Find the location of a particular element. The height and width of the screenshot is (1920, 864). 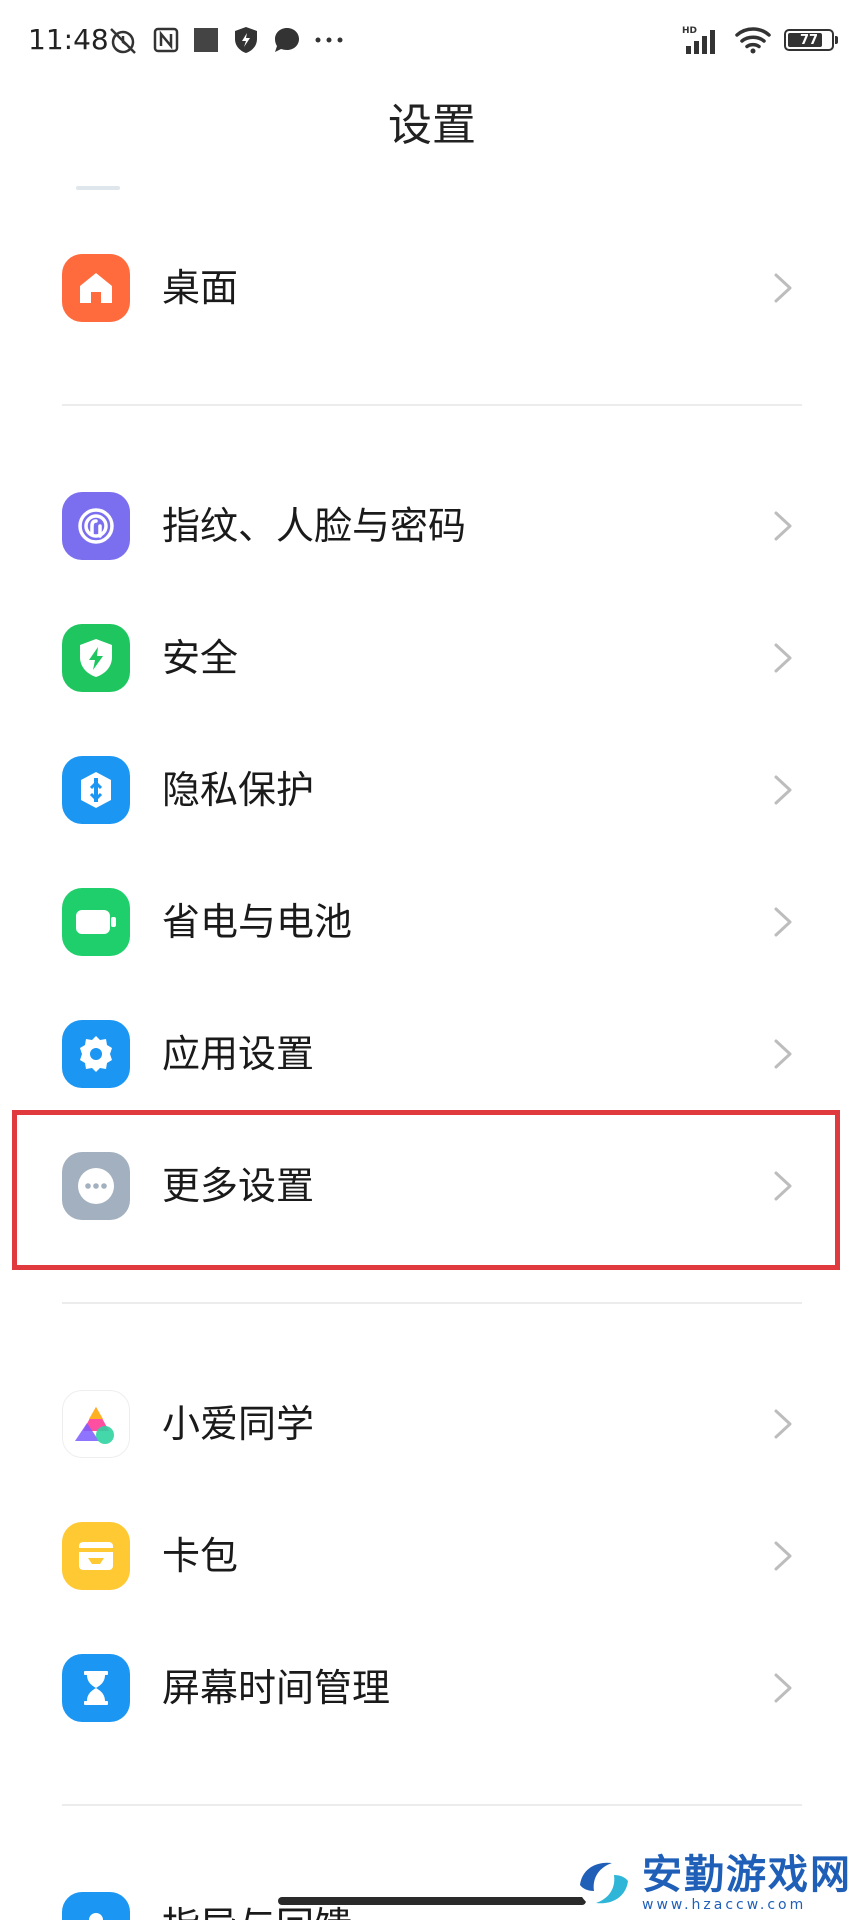

alarm-off-icon is located at coordinates (123, 41).